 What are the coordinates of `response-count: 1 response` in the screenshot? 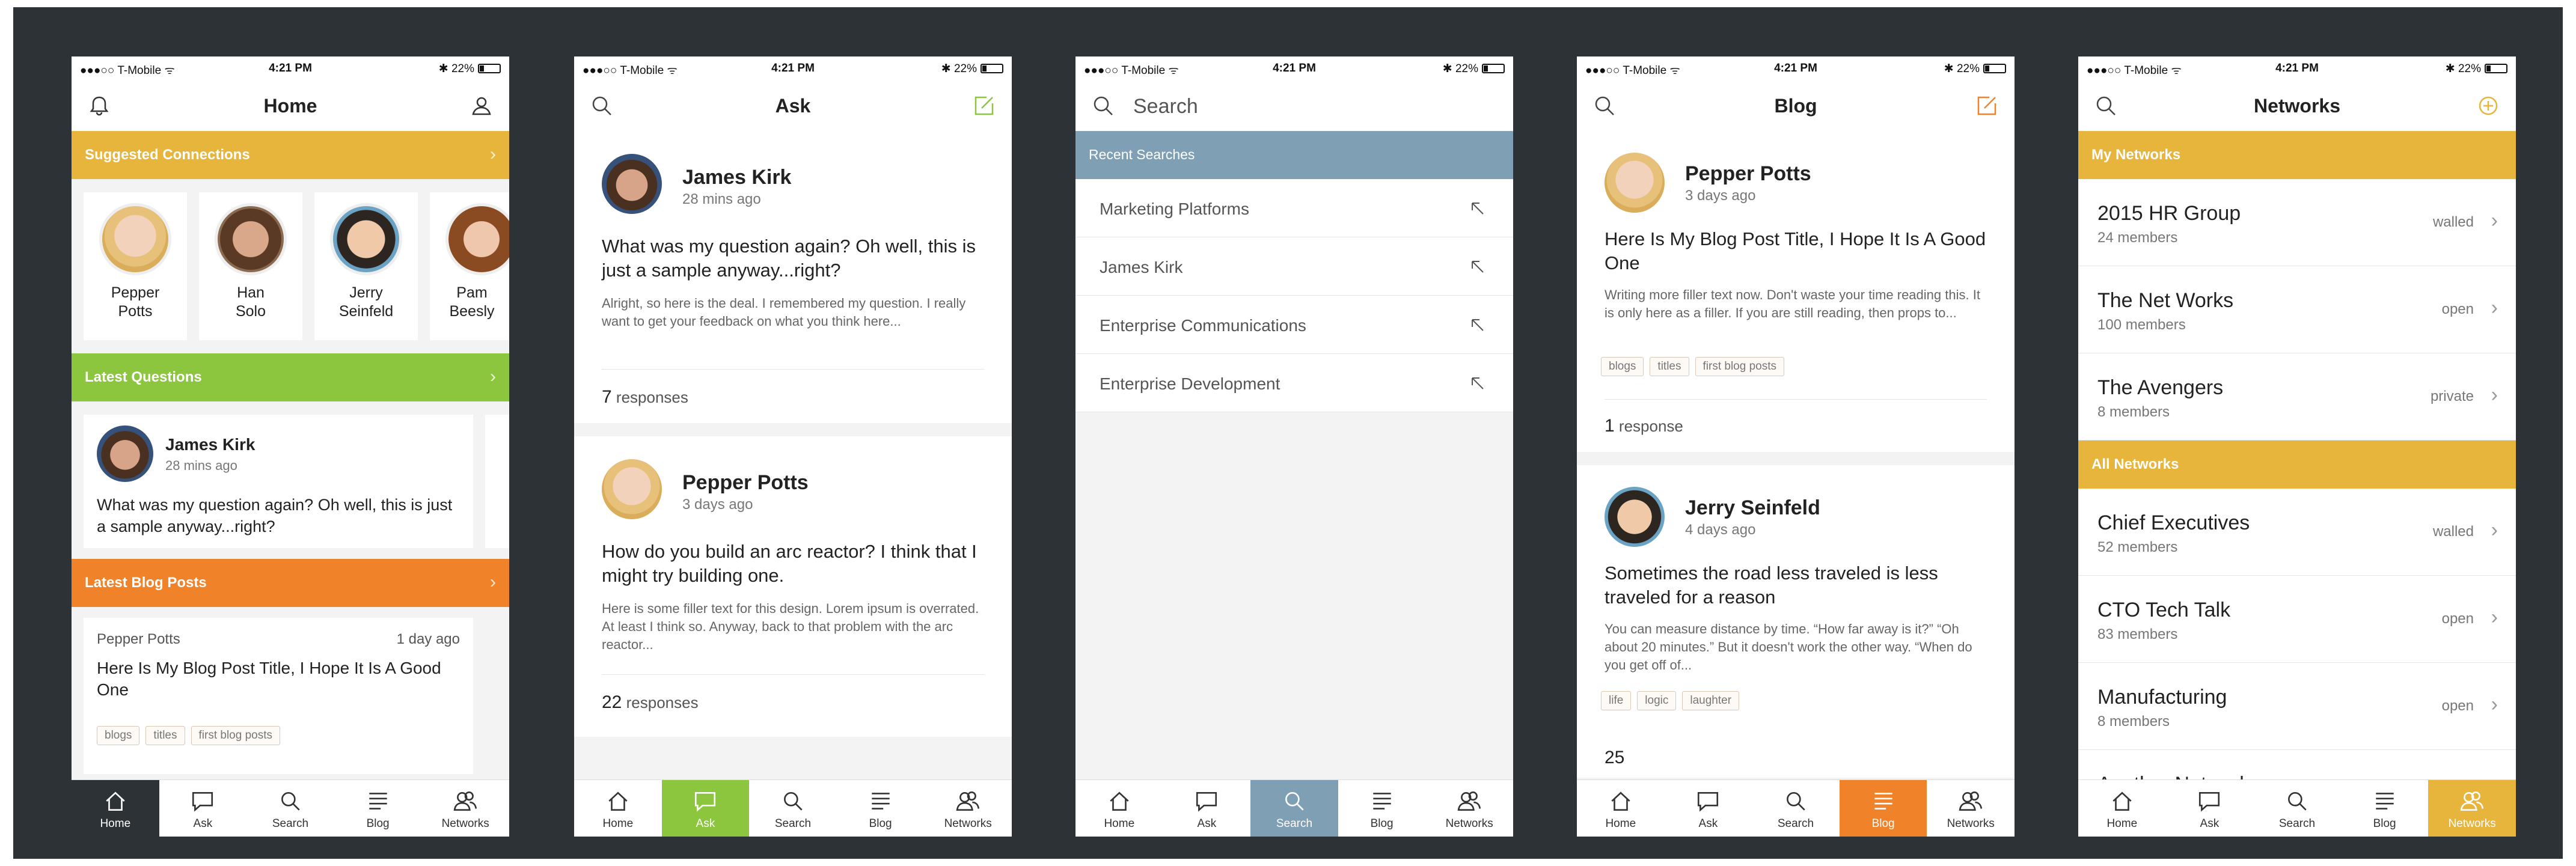 It's located at (1644, 426).